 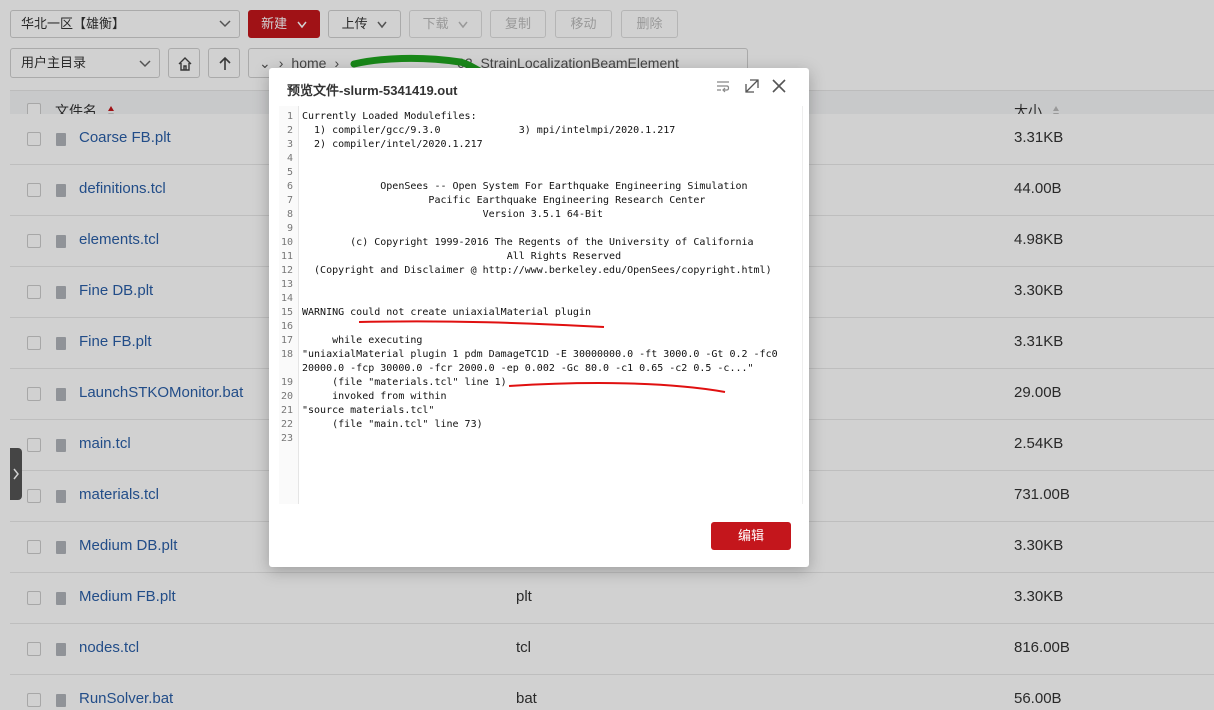 I want to click on code-line: (file "main.tcl" line 73), so click(x=392, y=424).